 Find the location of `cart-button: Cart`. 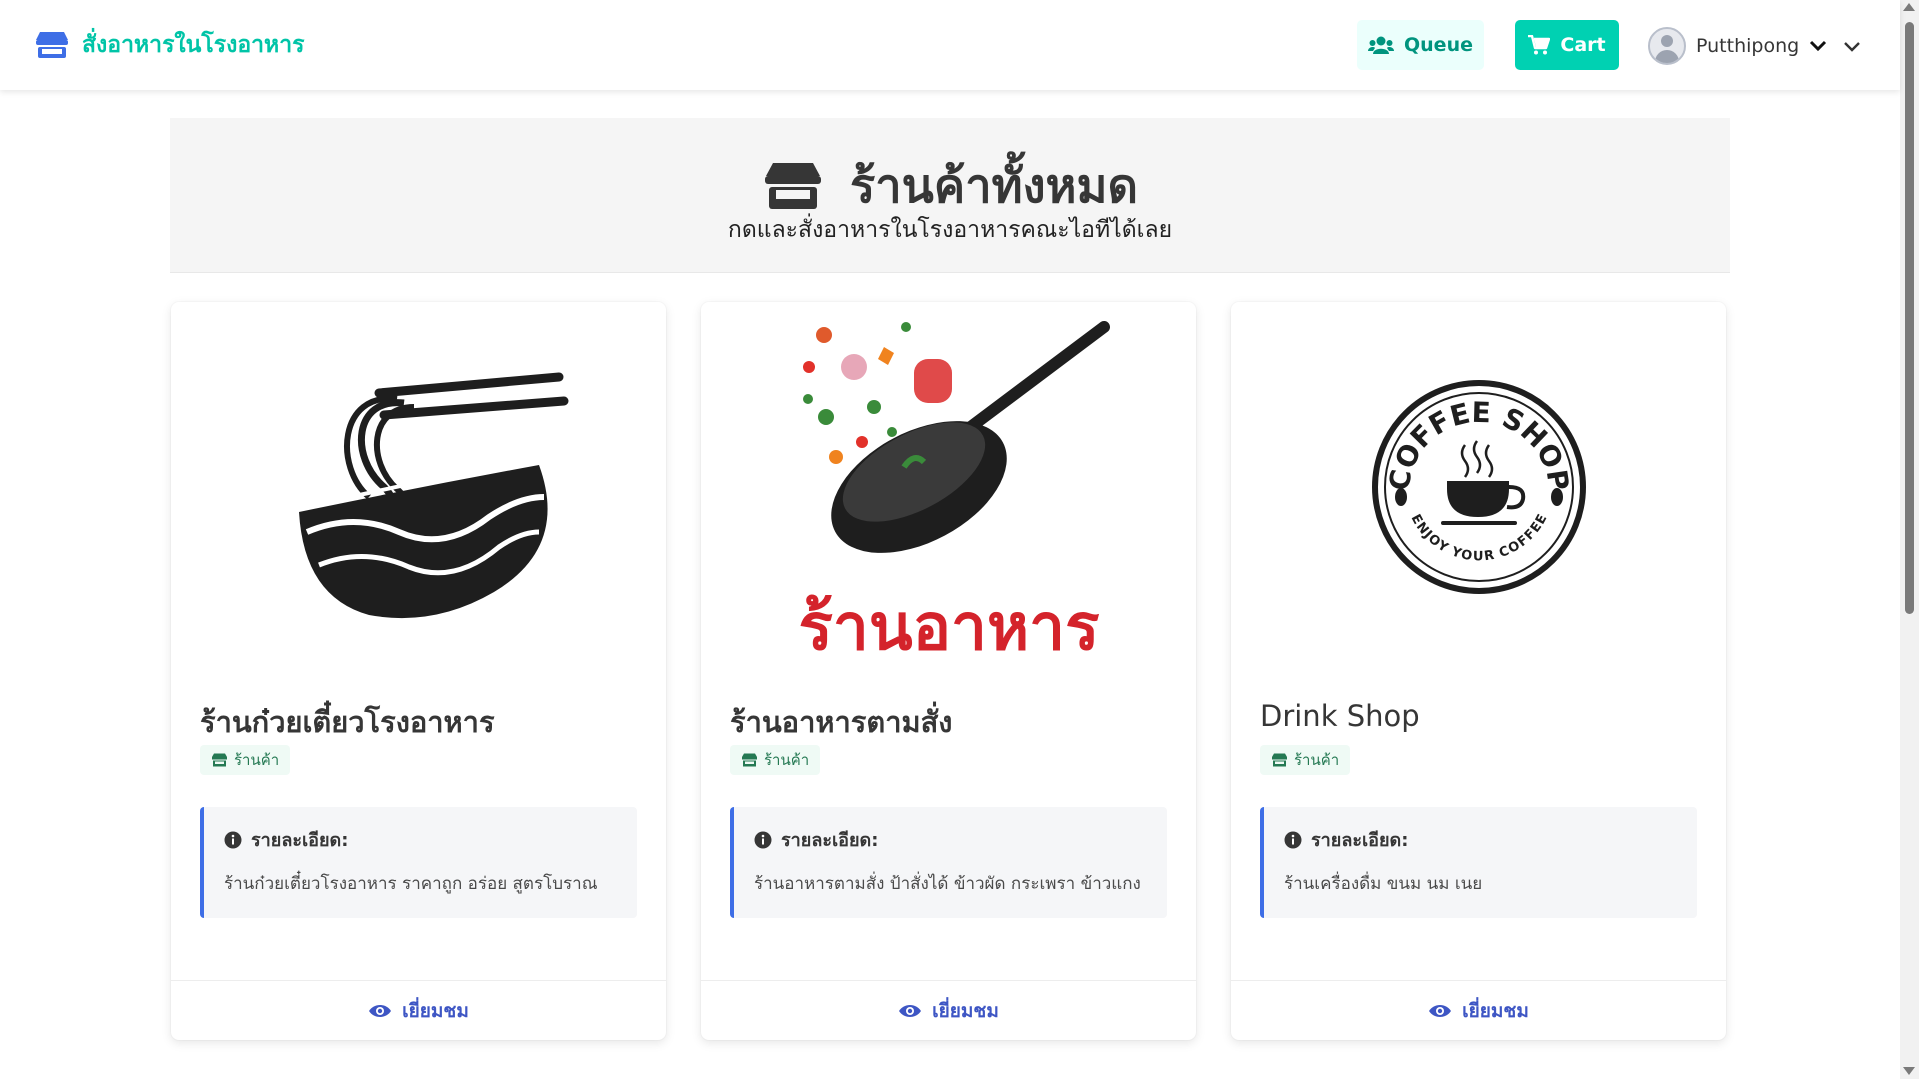

cart-button: Cart is located at coordinates (1567, 45).